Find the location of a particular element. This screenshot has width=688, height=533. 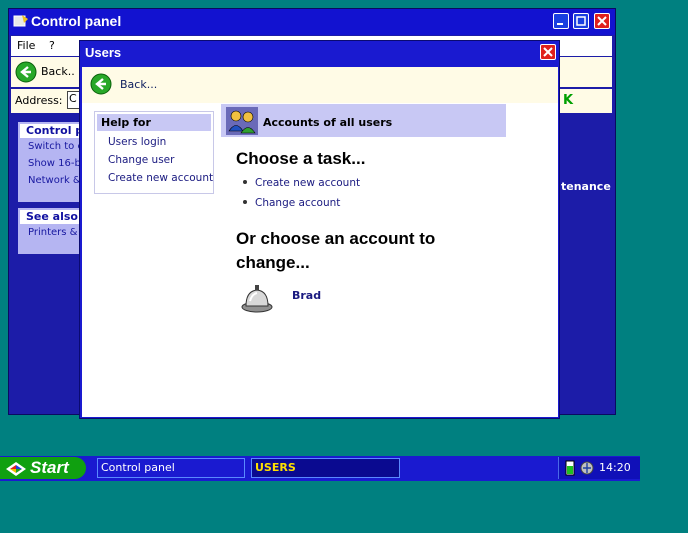

task-label: Change account is located at coordinates (297, 203).